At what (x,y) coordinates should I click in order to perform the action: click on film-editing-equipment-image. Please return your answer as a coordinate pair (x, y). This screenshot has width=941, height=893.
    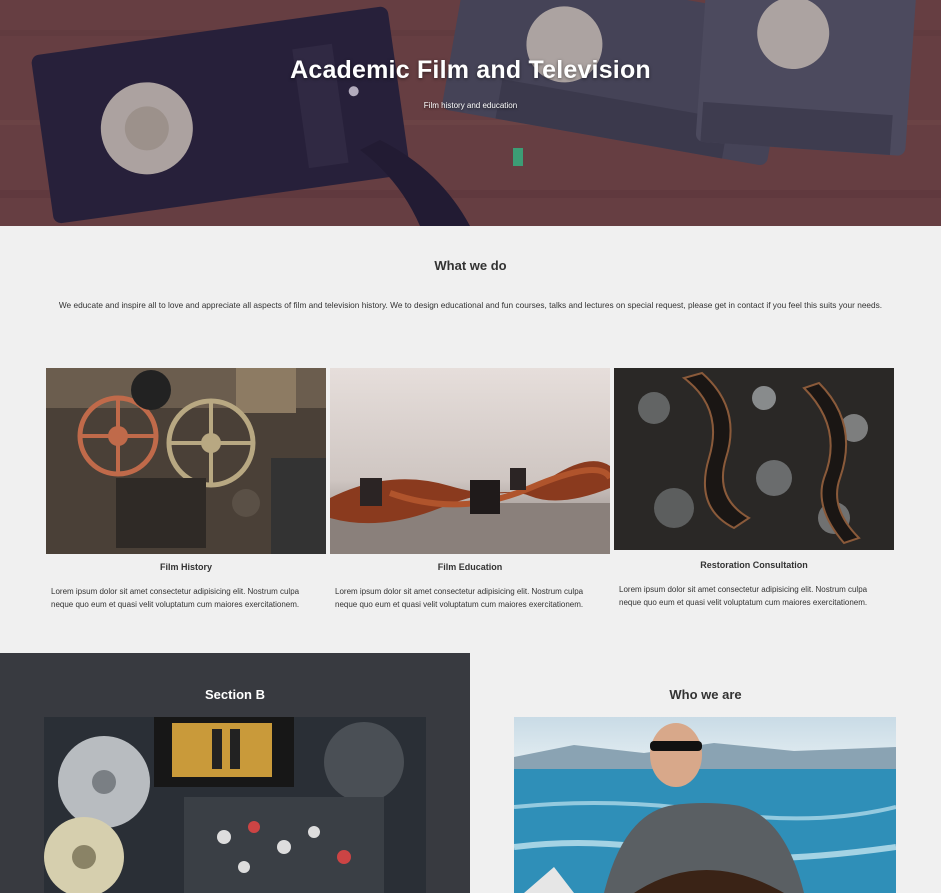
    Looking at the image, I should click on (235, 805).